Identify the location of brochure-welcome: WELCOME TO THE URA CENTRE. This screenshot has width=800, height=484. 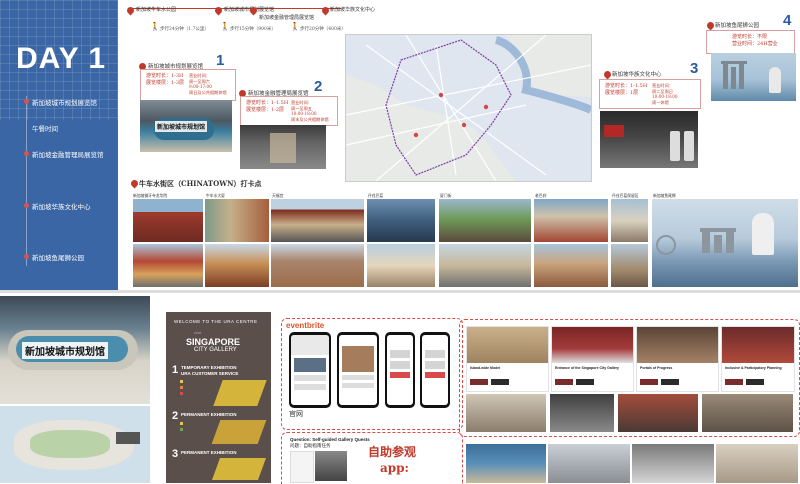
(216, 321).